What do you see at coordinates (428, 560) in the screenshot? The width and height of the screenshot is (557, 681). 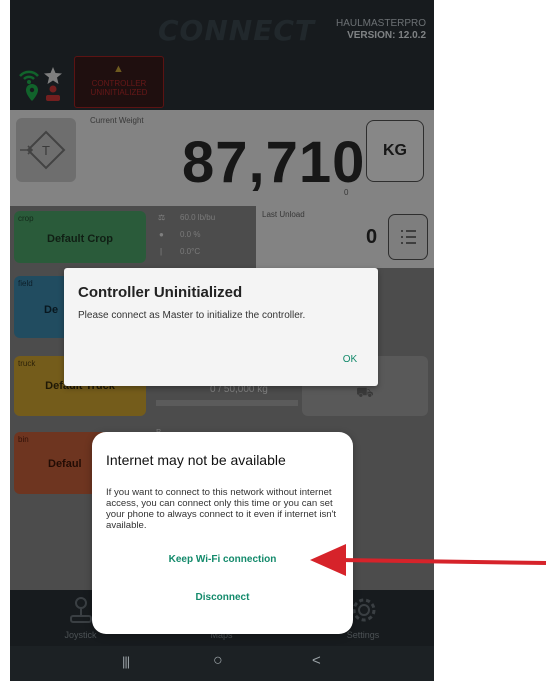 I see `annotation-arrow` at bounding box center [428, 560].